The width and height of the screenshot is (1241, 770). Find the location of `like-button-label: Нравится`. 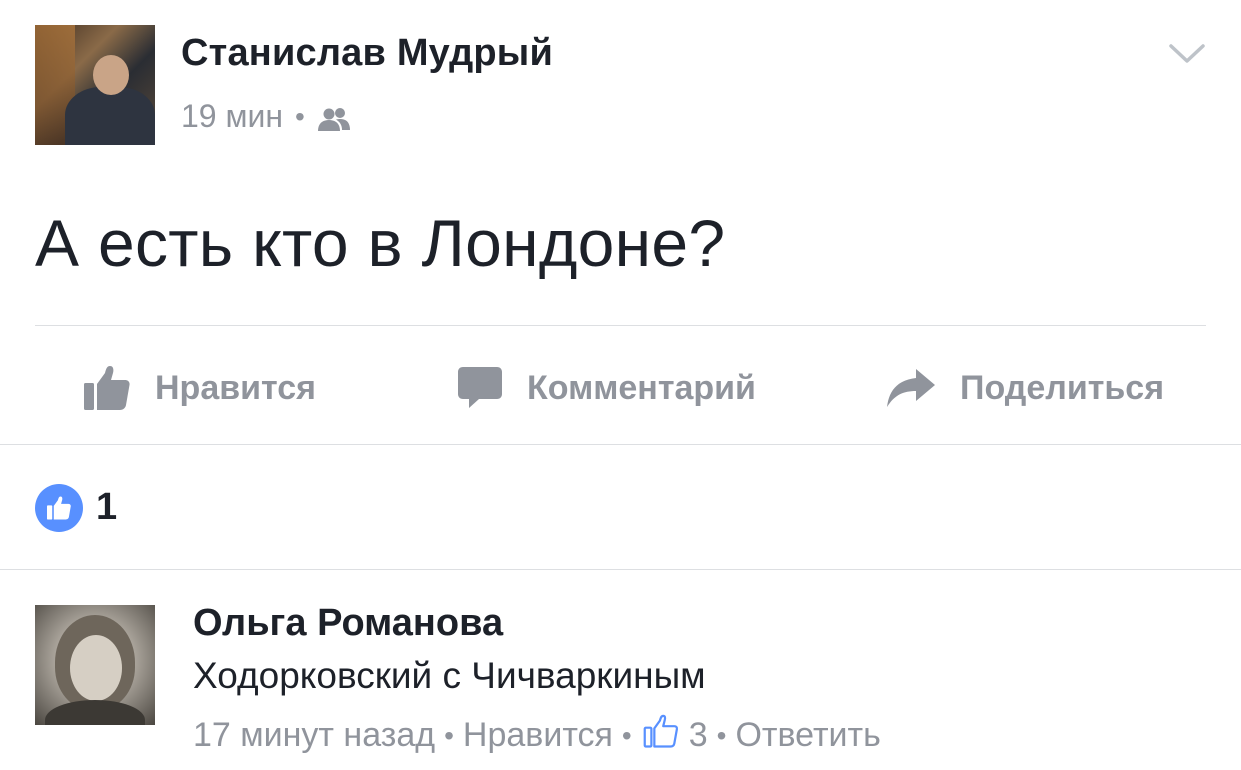

like-button-label: Нравится is located at coordinates (235, 387).